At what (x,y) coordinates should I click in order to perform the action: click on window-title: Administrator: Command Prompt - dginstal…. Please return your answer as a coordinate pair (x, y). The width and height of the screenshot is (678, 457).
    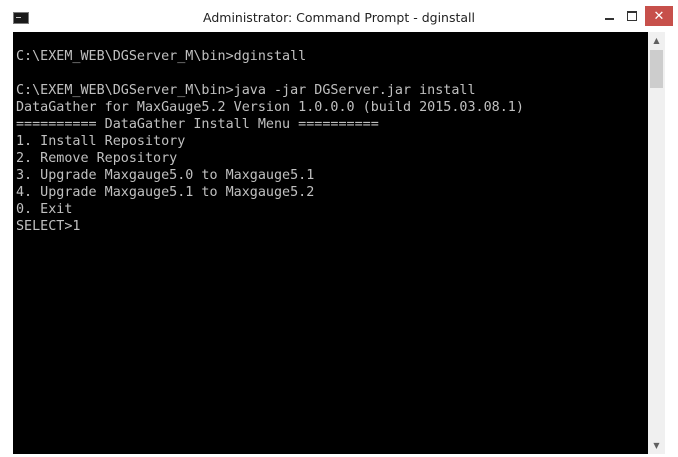
    Looking at the image, I should click on (339, 17).